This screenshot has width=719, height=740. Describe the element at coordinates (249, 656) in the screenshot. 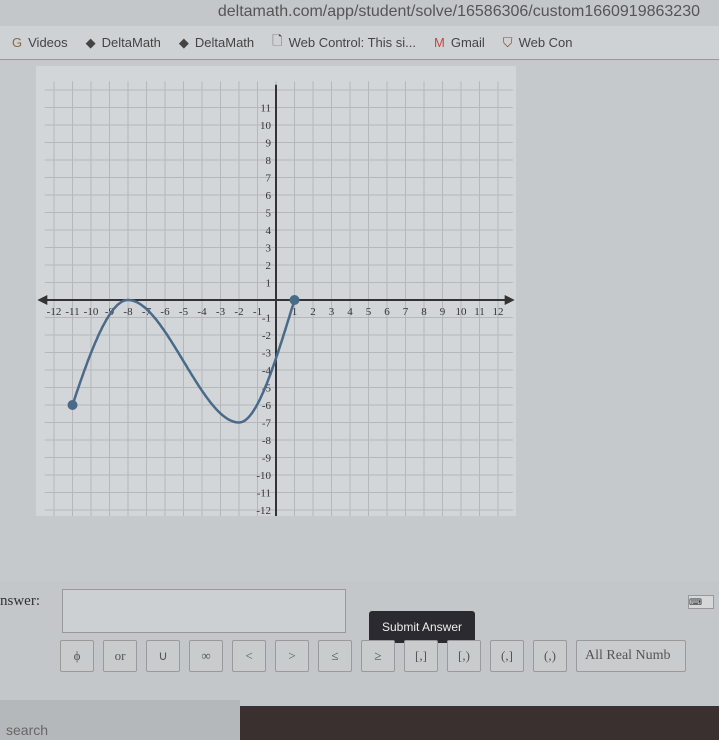

I see `symbol-button-4: <` at that location.